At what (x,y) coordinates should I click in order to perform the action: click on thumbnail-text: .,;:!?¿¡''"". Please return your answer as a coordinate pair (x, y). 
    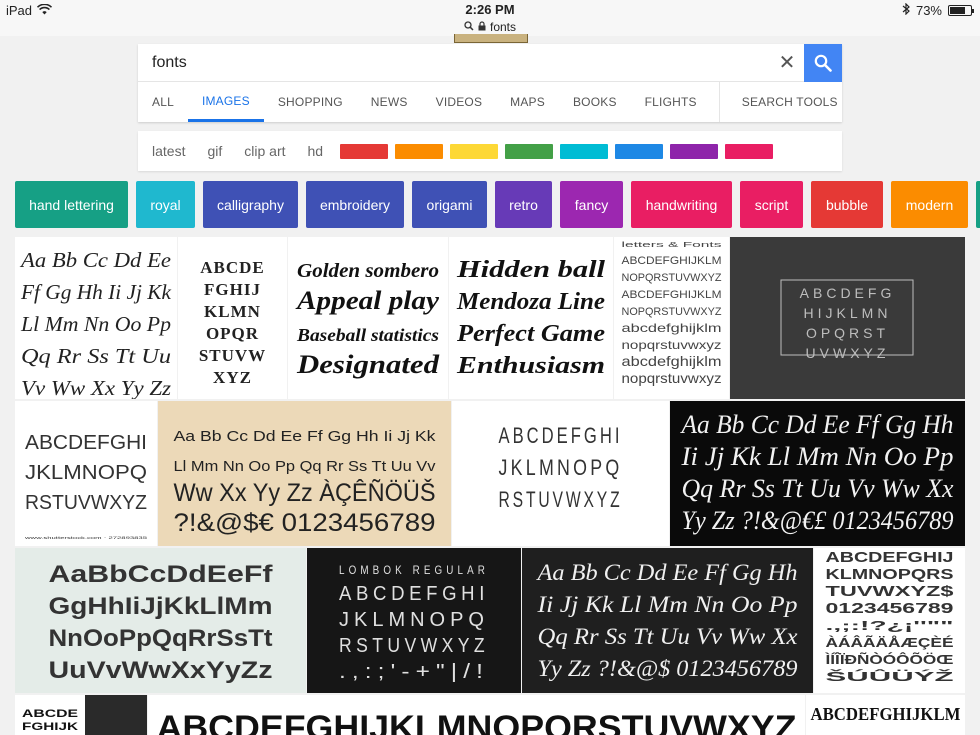
    Looking at the image, I should click on (890, 625).